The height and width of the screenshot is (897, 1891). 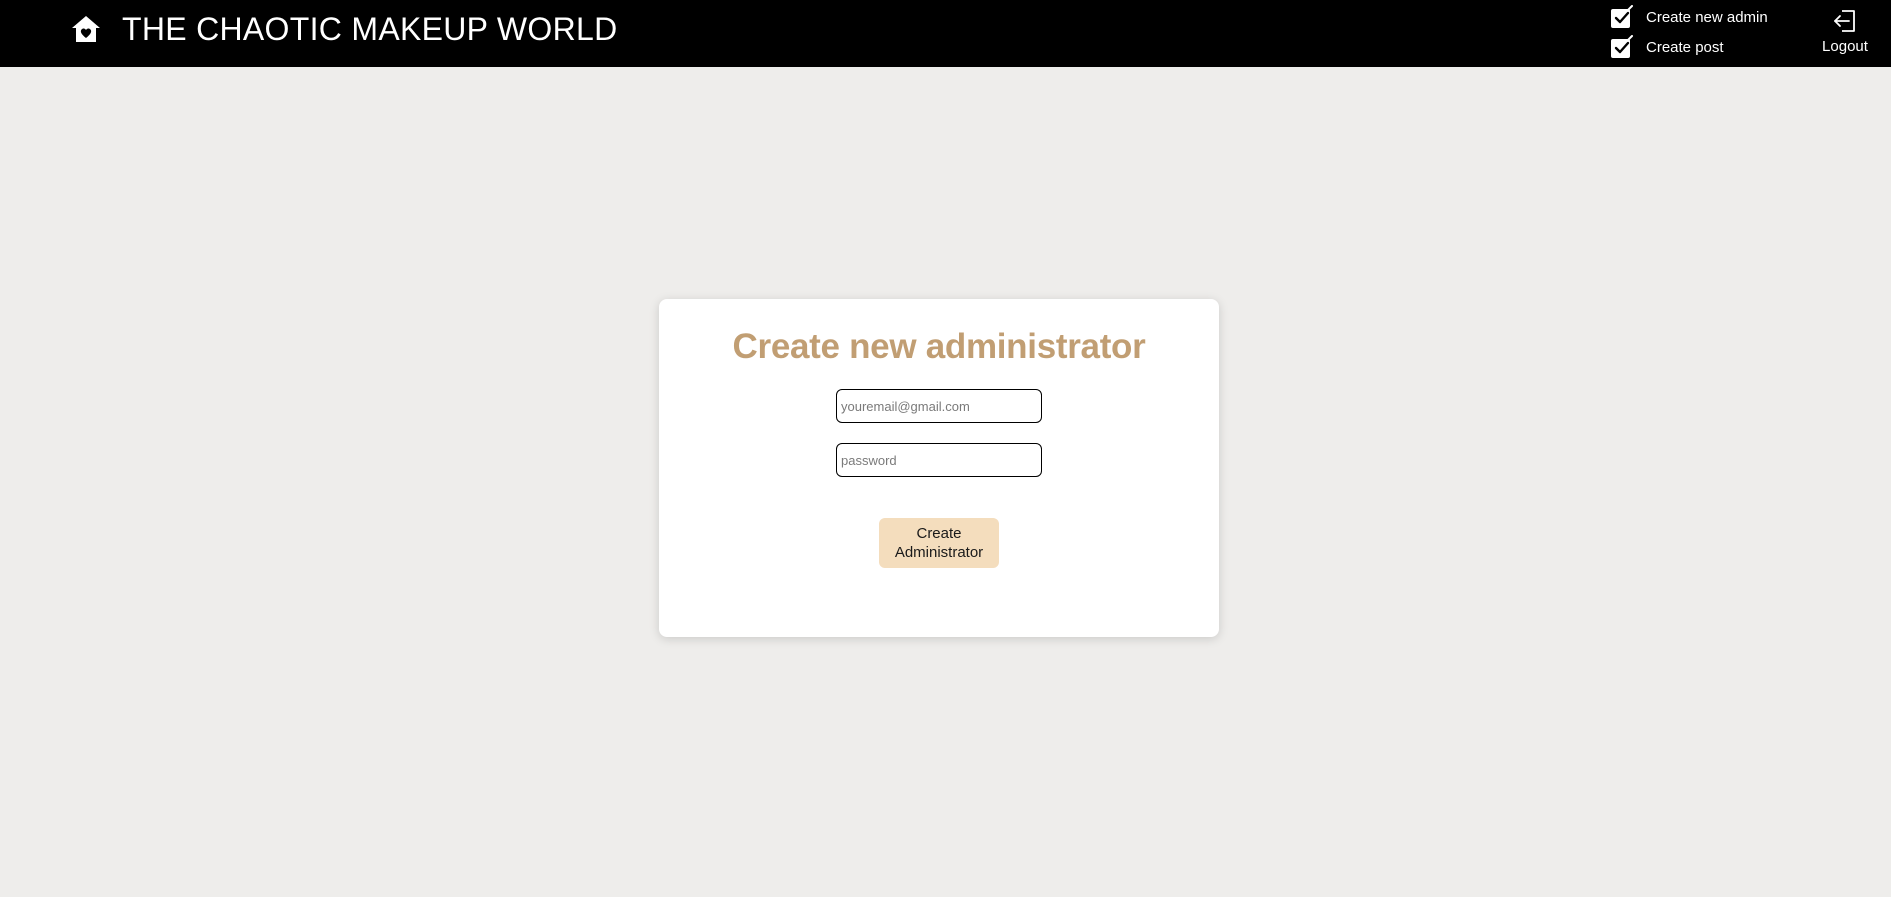 I want to click on admin-nav: Create new admin Create post, so click(x=1710, y=33).